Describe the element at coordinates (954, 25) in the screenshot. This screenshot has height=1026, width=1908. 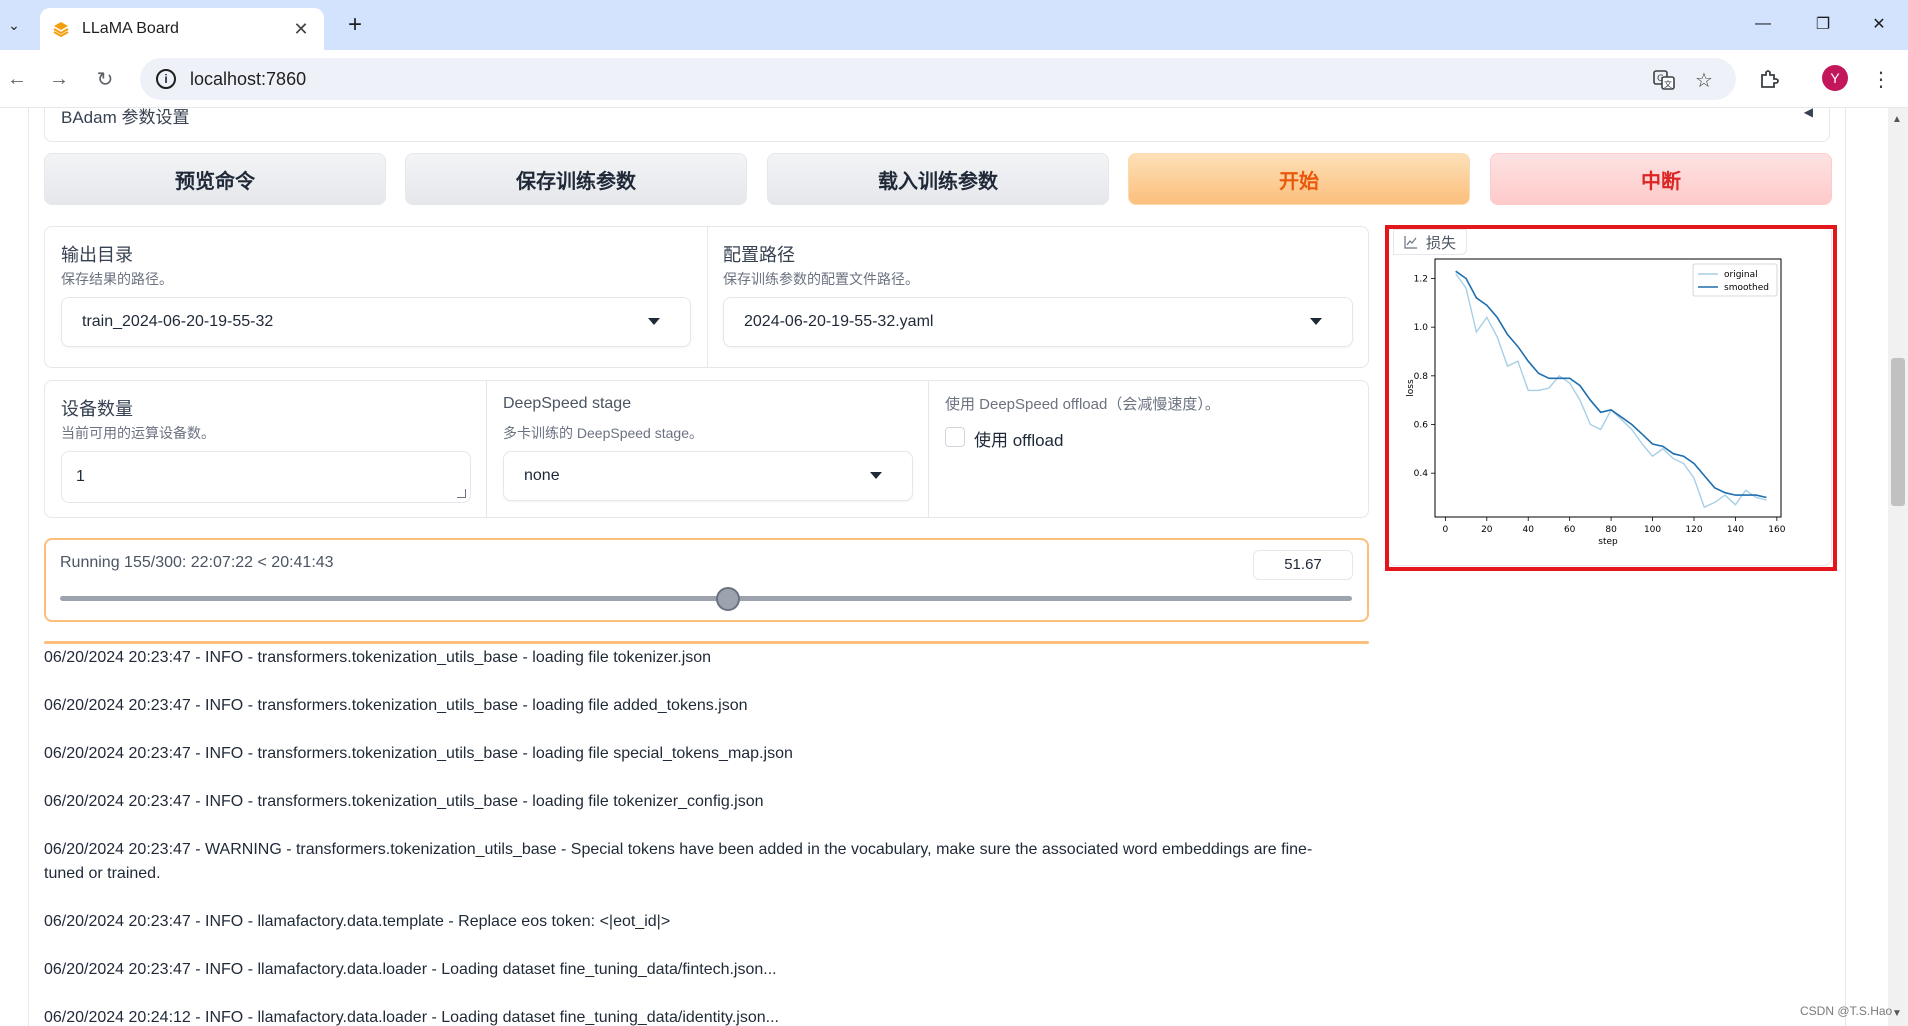
I see `browser-tab-bar: ⌄ LLaMA Board ✕ + — ❐ ✕` at that location.